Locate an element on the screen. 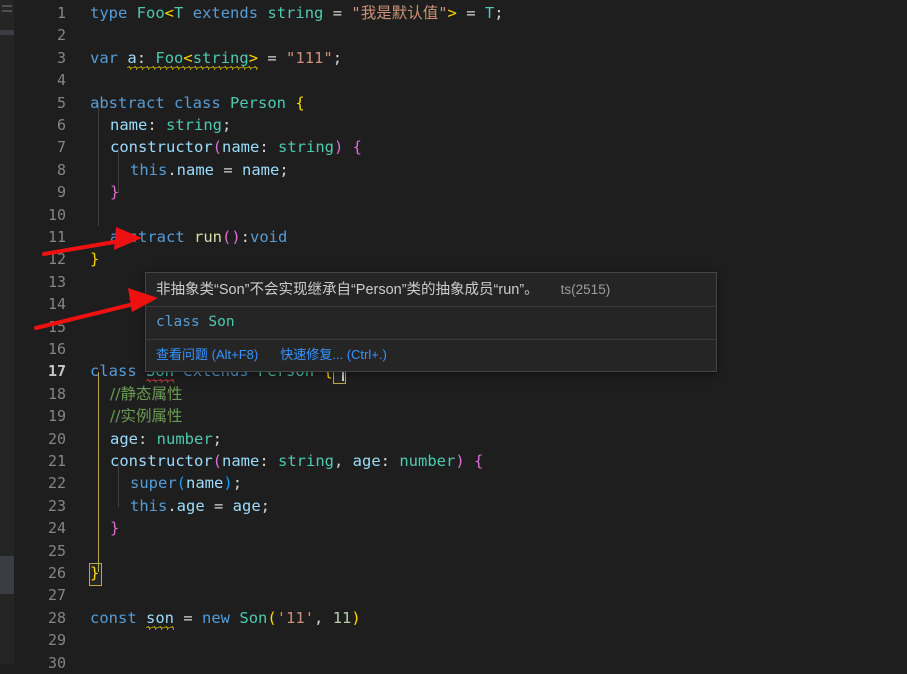  line-number: 6 is located at coordinates (61, 125).